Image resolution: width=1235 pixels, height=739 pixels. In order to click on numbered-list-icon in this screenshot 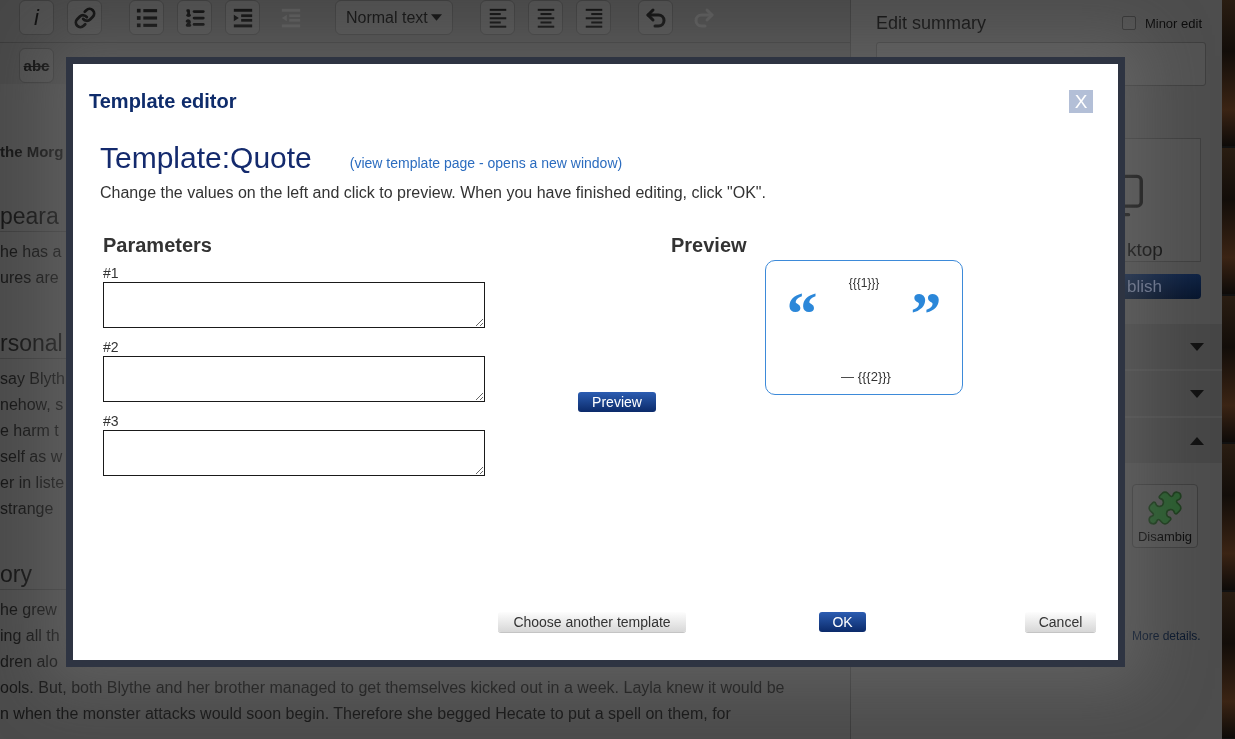, I will do `click(194, 17)`.